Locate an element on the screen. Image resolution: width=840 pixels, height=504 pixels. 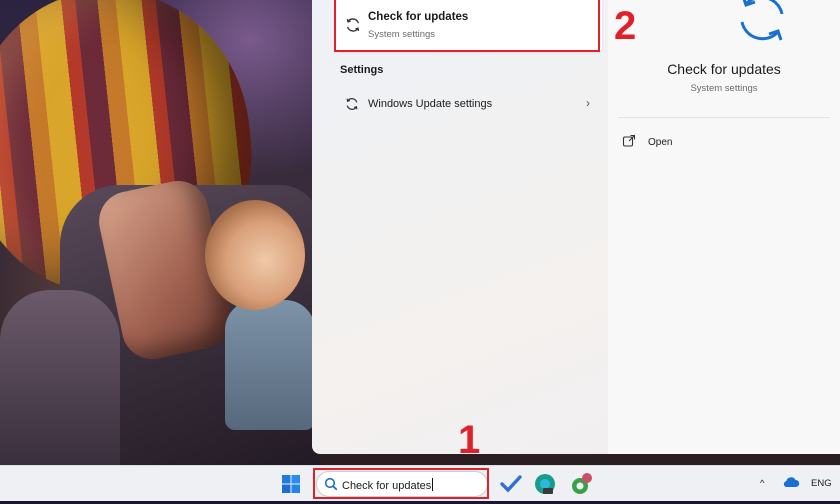
step-number-1: 1 is located at coordinates (469, 440).